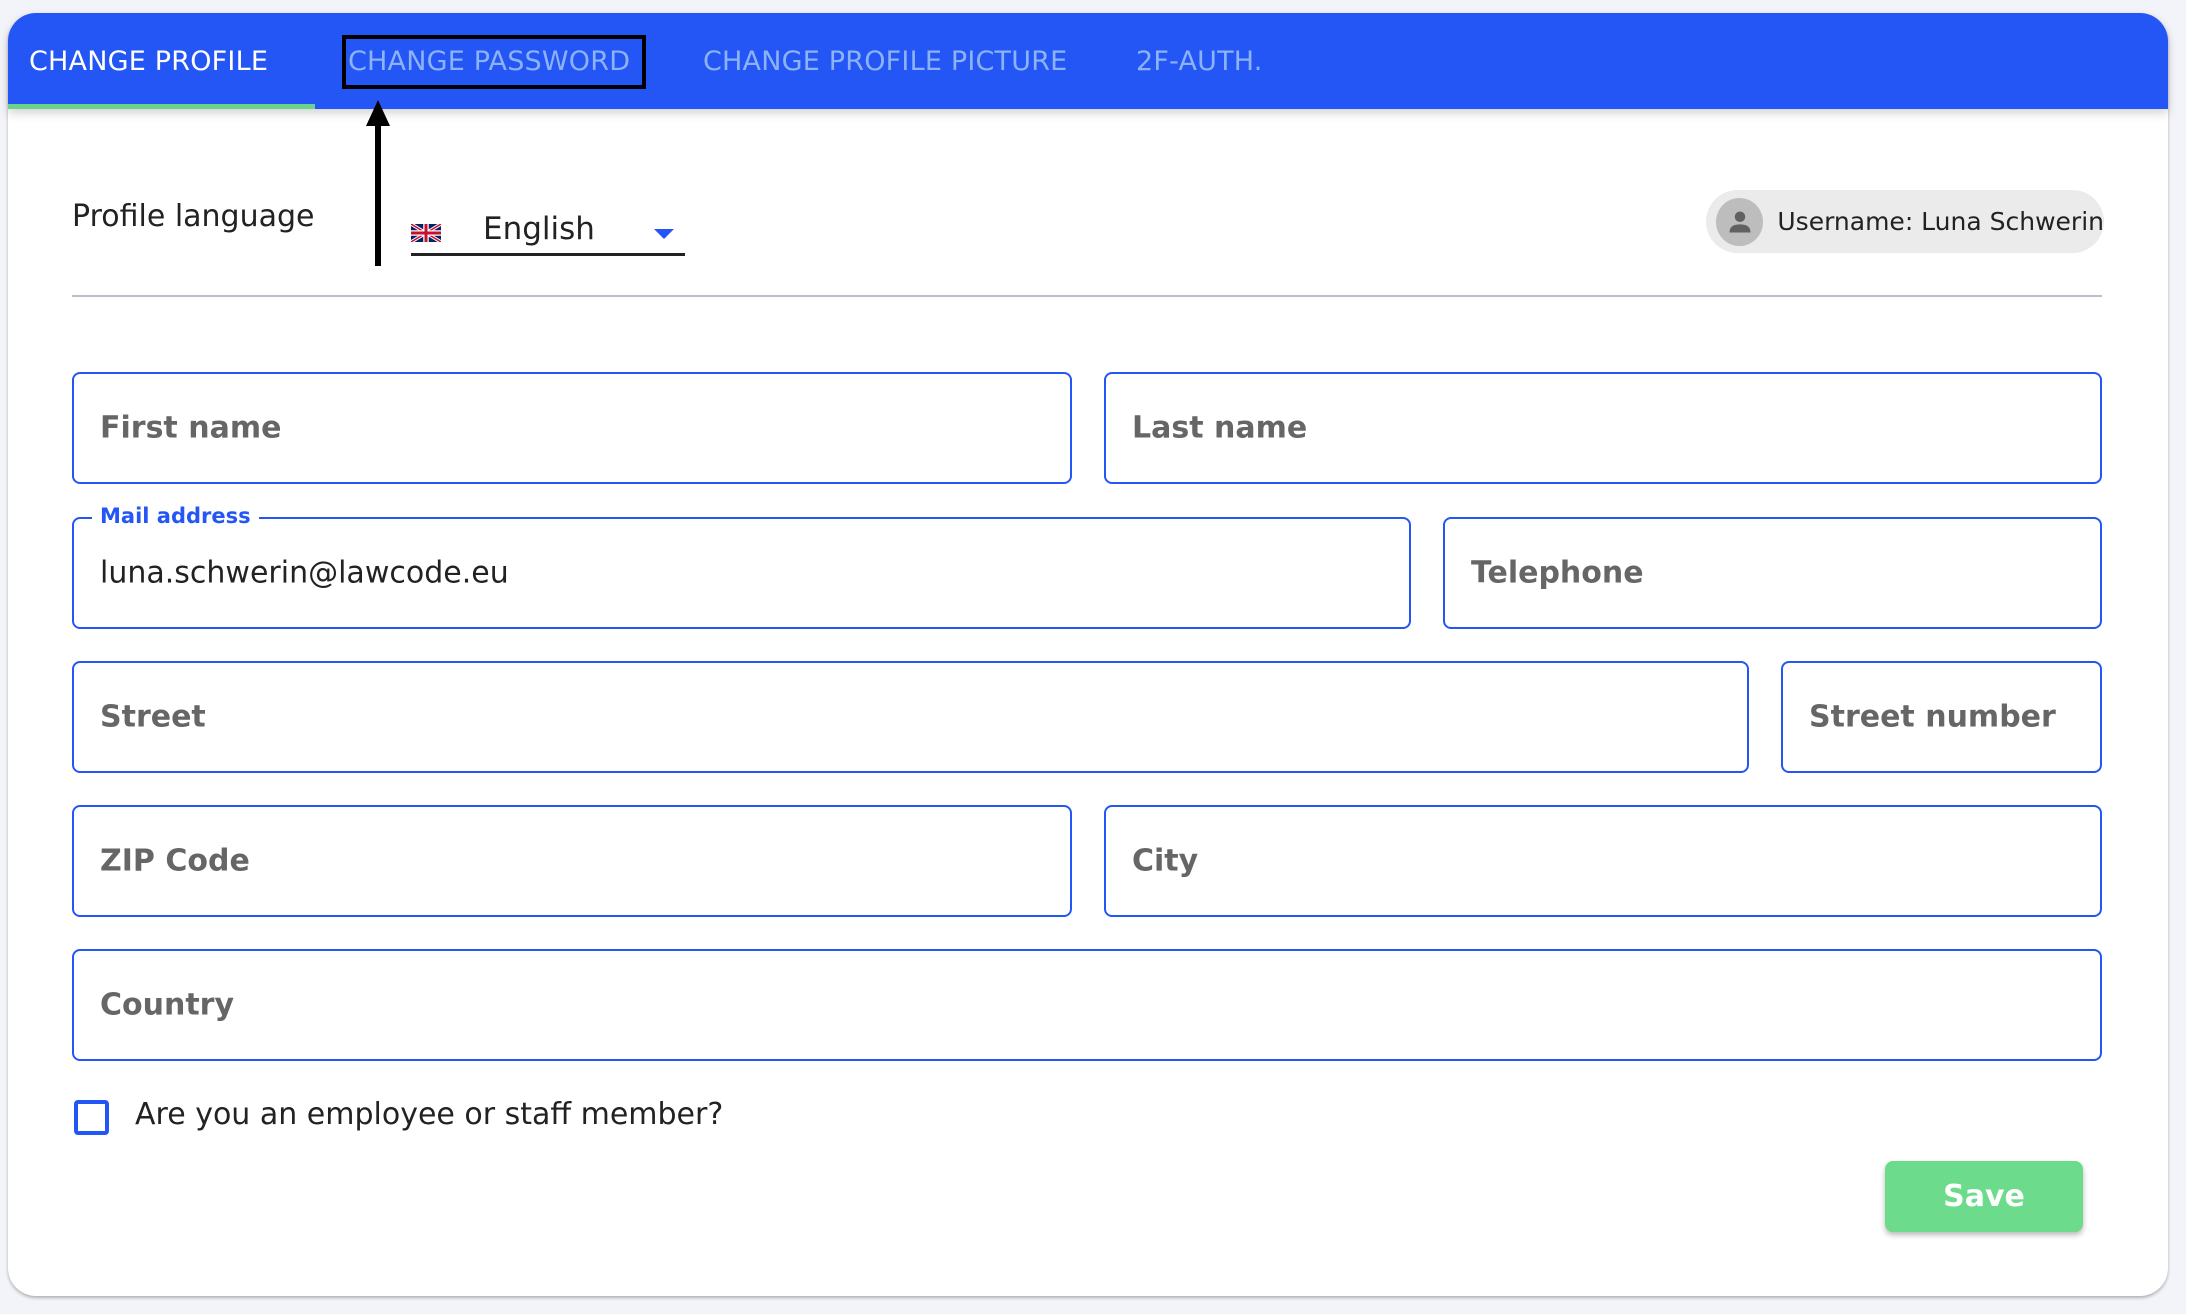 The height and width of the screenshot is (1314, 2186). I want to click on zip-code-input: ZIP Code, so click(572, 861).